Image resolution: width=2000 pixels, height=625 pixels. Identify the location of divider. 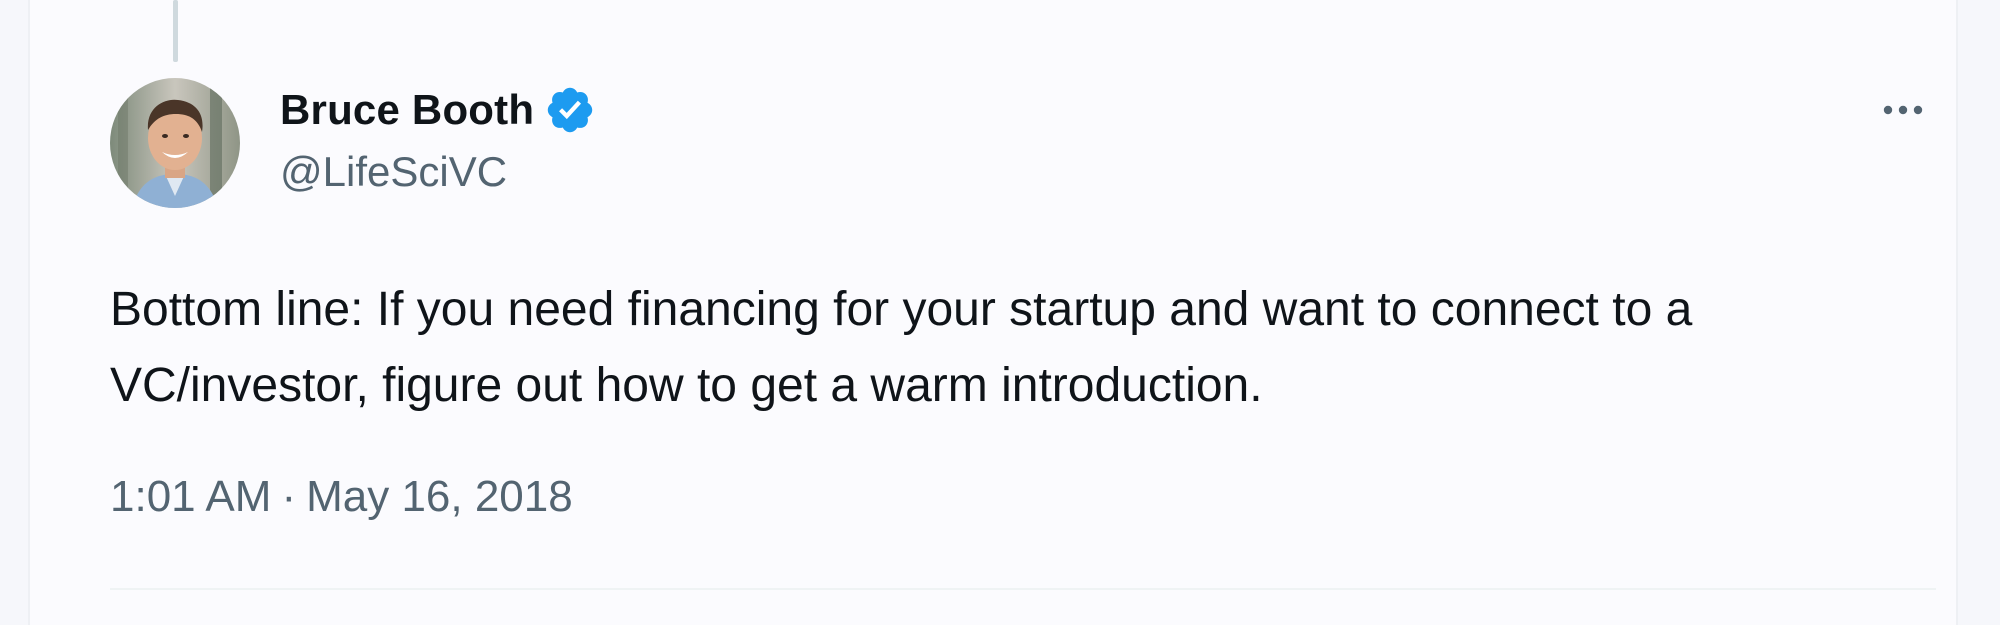
(1023, 589).